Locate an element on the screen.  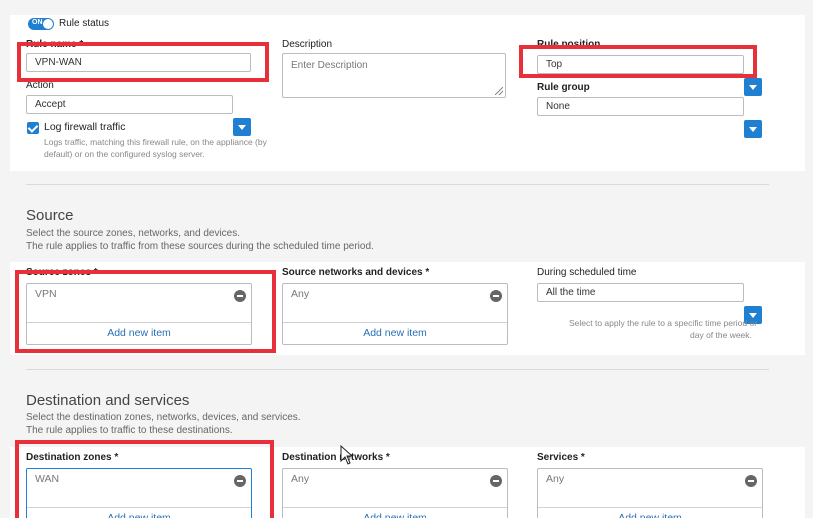
destination-section-title: Destination and services is located at coordinates (108, 400).